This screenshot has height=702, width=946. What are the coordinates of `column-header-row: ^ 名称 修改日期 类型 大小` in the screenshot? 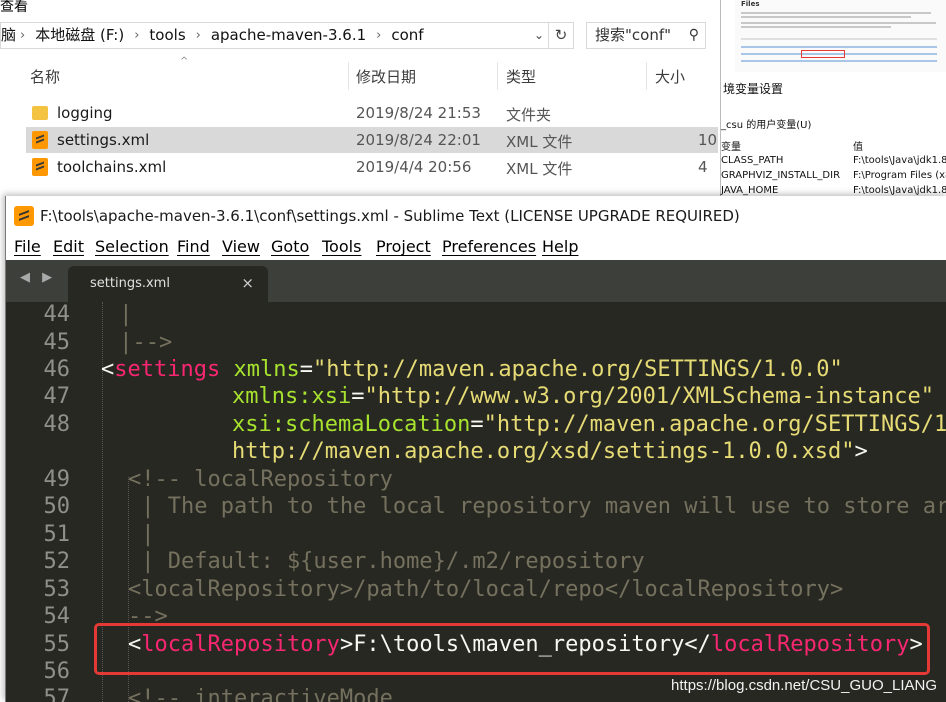 It's located at (360, 74).